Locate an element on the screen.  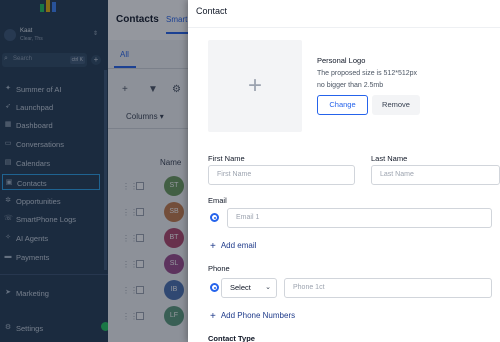
change-logo-button: Change is located at coordinates (342, 105).